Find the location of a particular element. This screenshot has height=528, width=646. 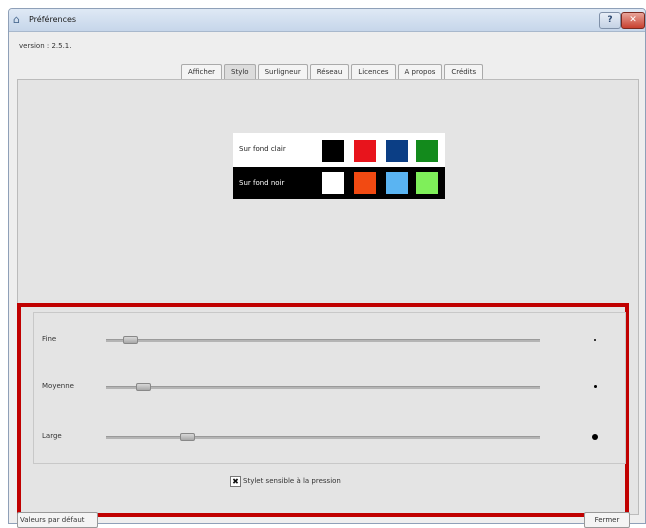

slider-track-moyenne is located at coordinates (323, 387).